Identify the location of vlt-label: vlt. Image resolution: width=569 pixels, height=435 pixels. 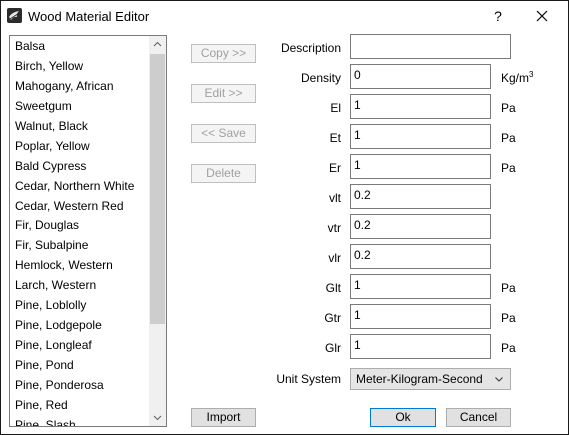
(335, 198).